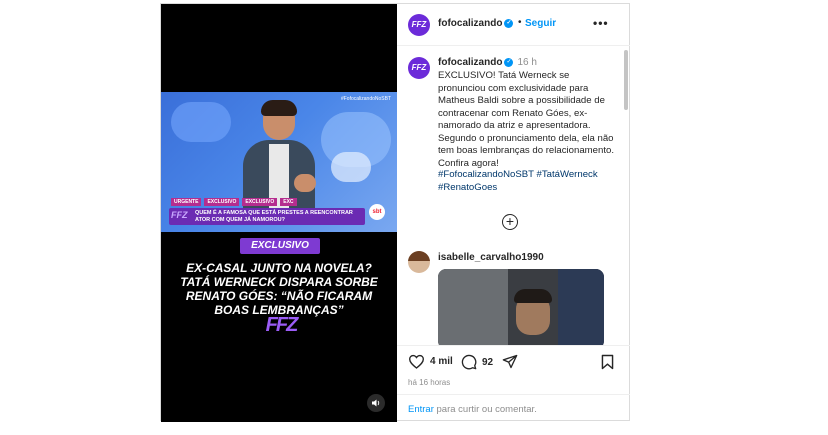 The image size is (828, 435). I want to click on post-header: FFZ fofocalizando ✓ • Seguir •••, so click(513, 25).